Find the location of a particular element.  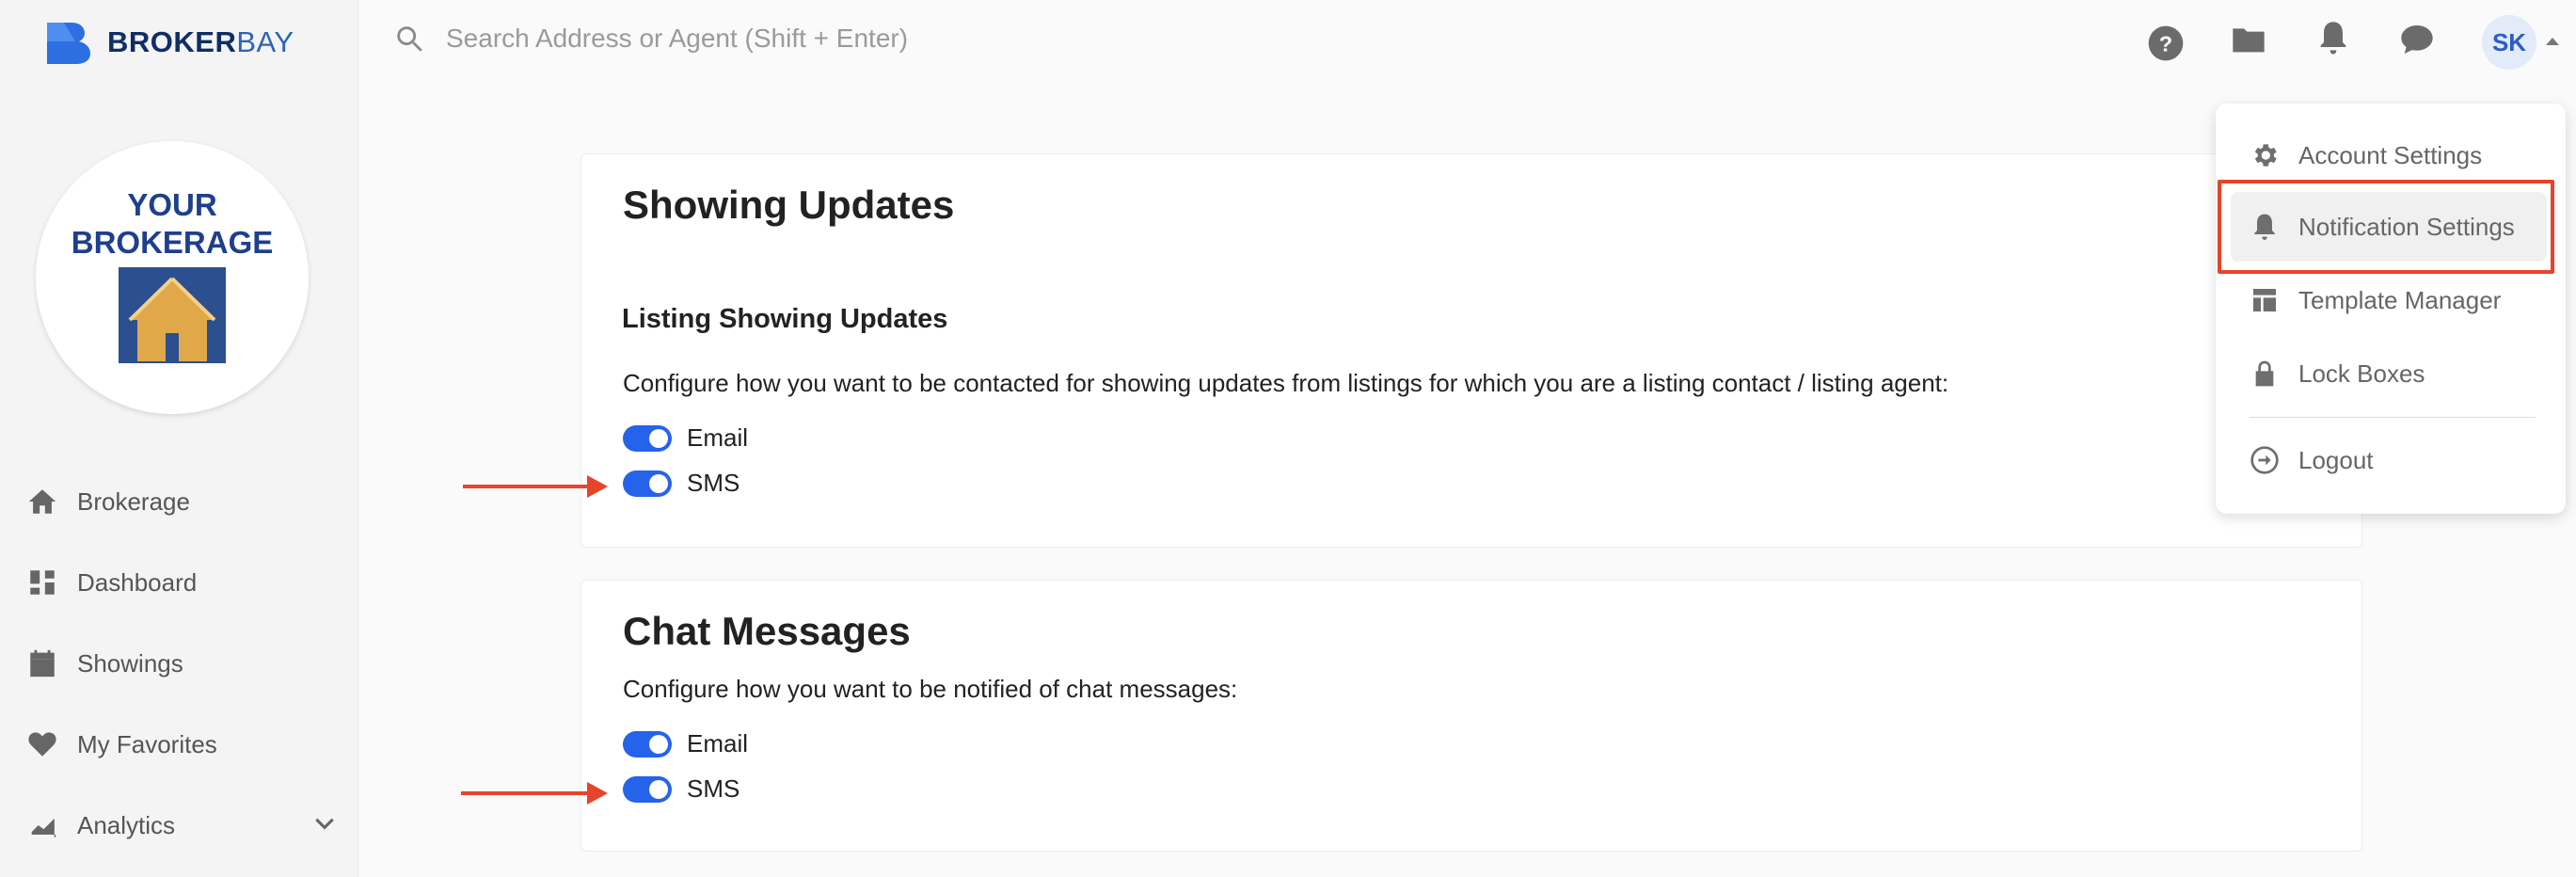

brokerage-logo-line2: BROKERAGE is located at coordinates (172, 242).